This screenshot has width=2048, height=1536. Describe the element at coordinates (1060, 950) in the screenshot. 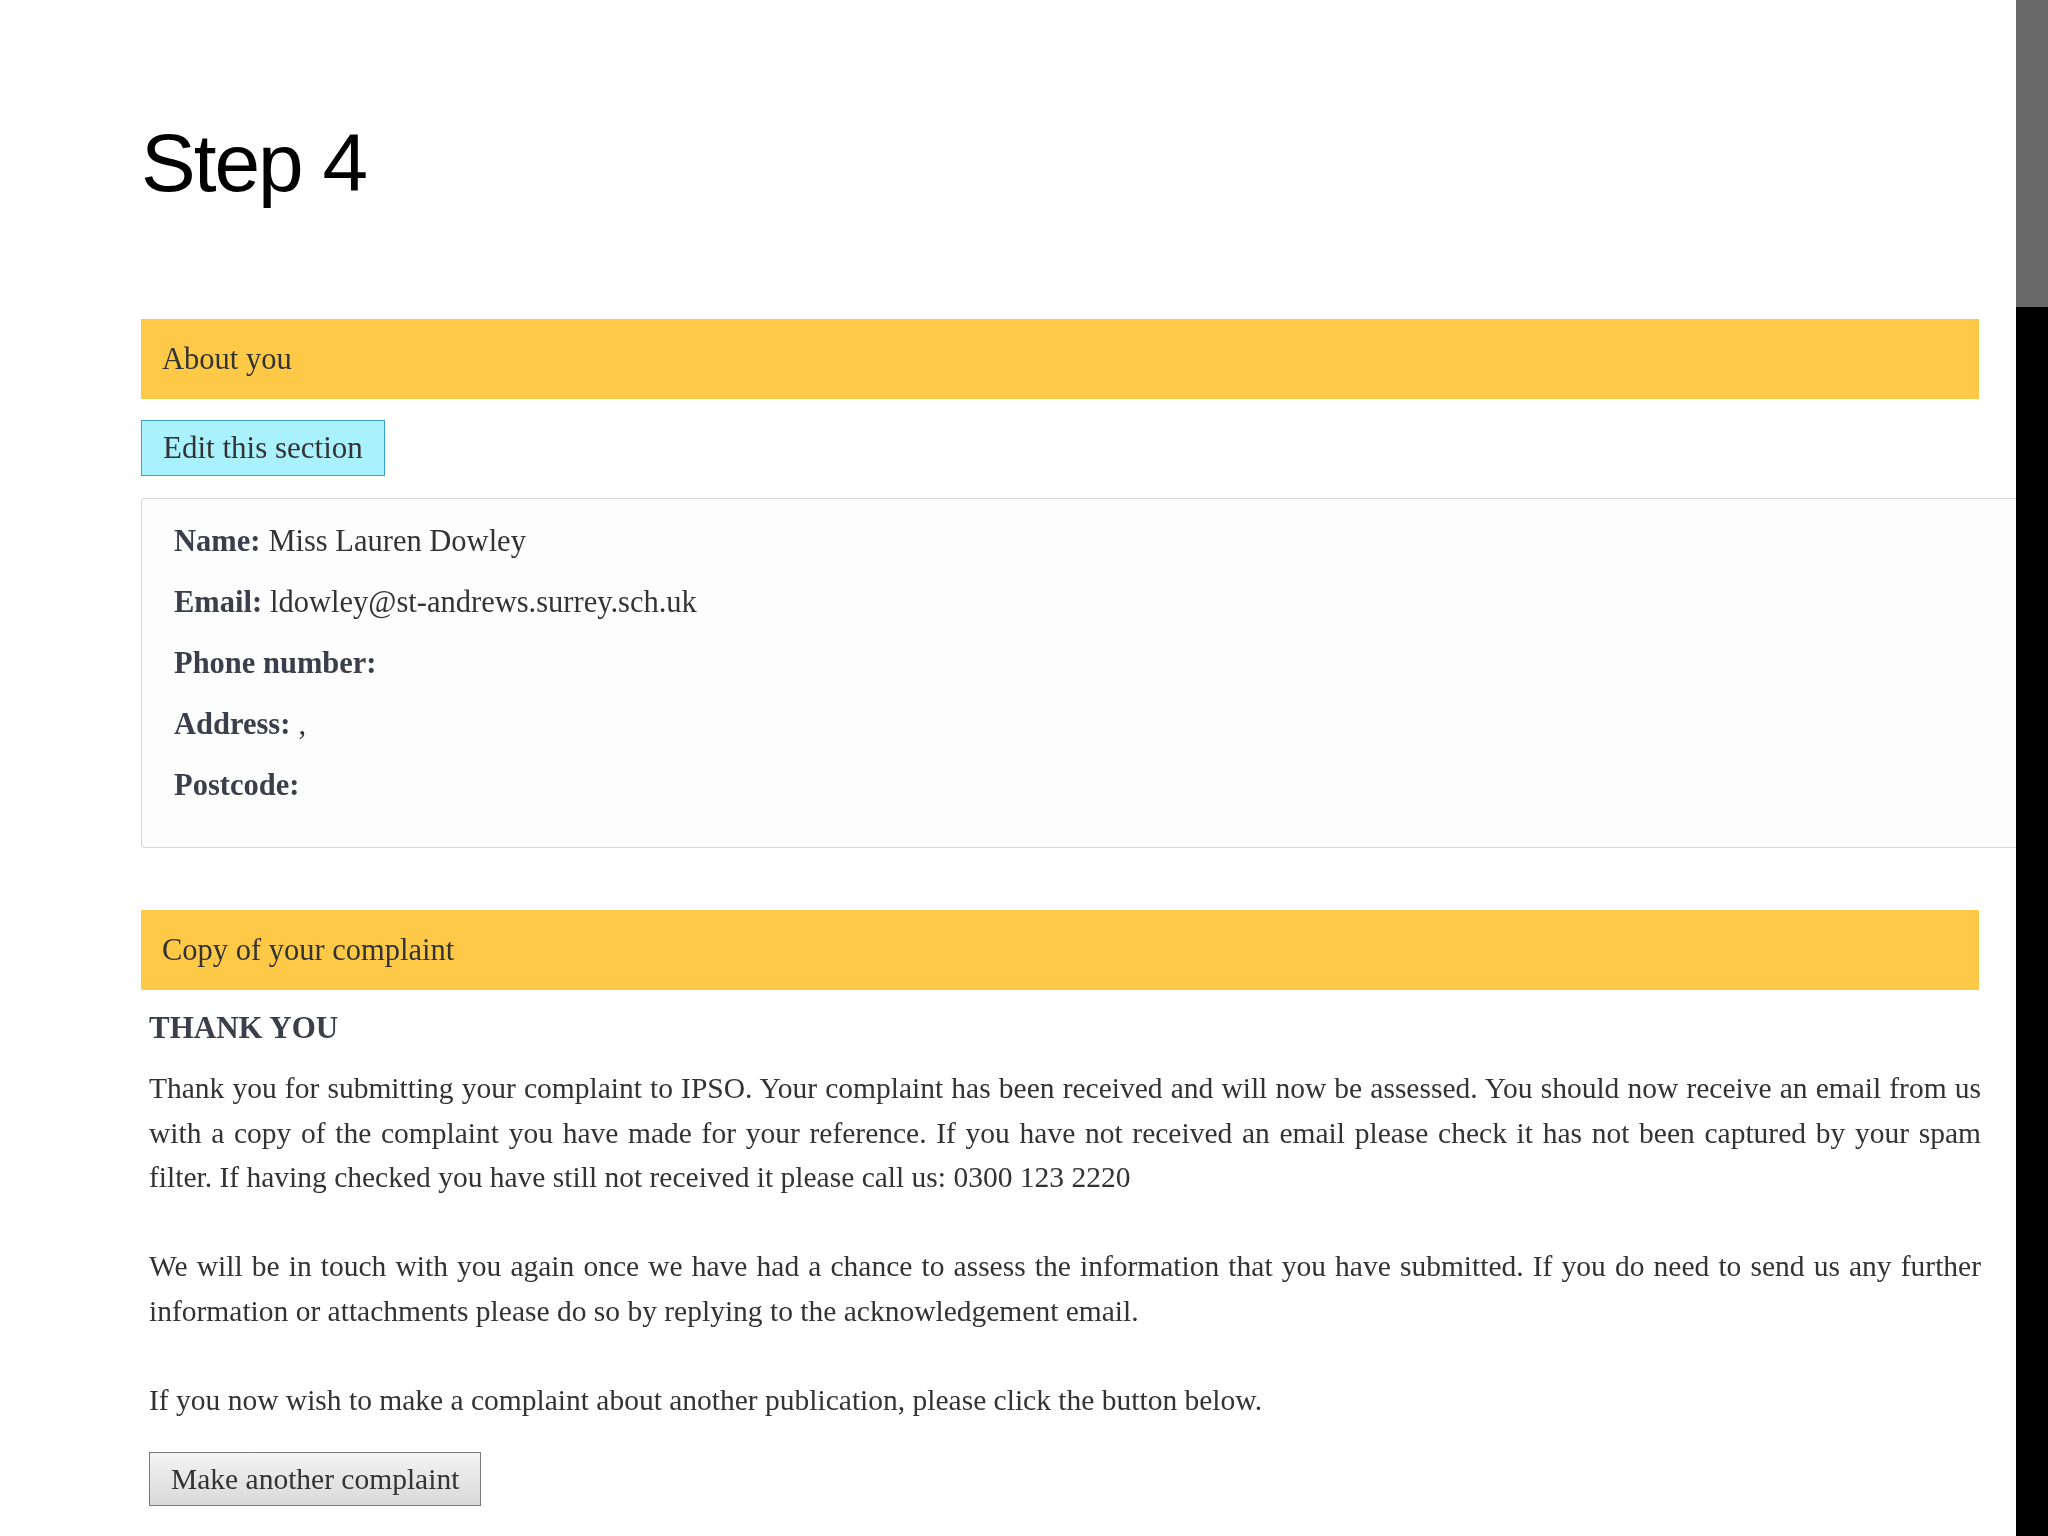

I see `section-header: Copy of your complaint` at that location.